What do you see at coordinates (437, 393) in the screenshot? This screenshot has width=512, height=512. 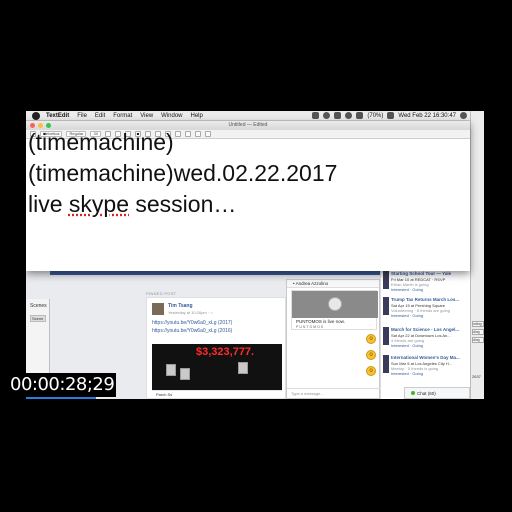 I see `chat-sidebar-button: Chat (60)` at bounding box center [437, 393].